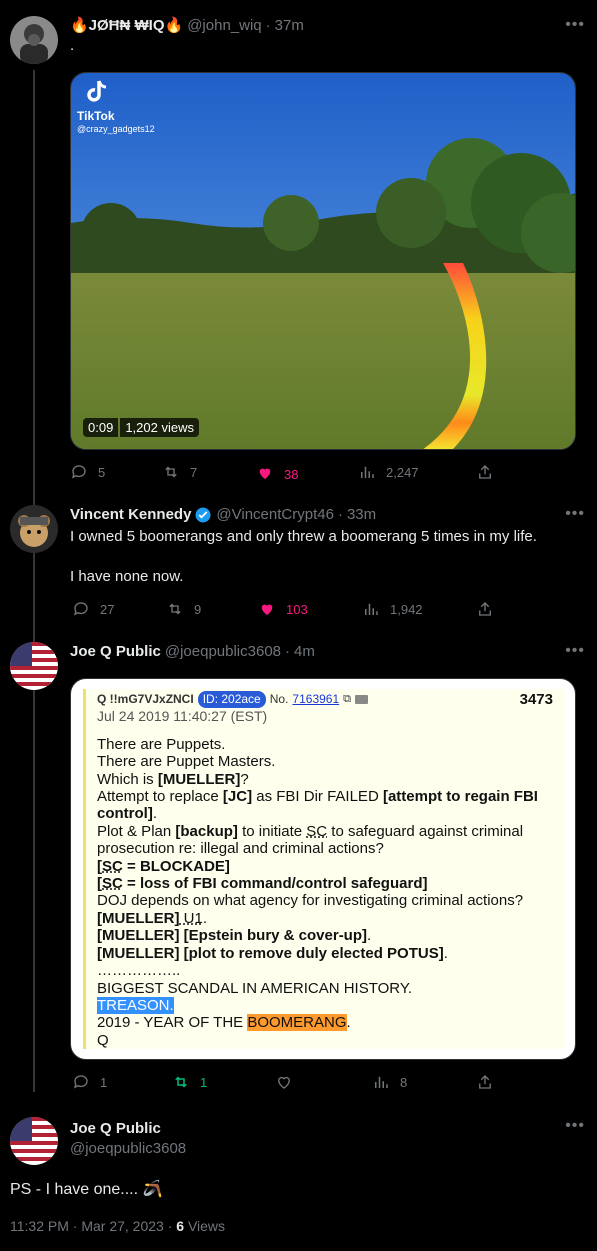 The width and height of the screenshot is (597, 1251). What do you see at coordinates (194, 472) in the screenshot?
I see `retweet-count: 7` at bounding box center [194, 472].